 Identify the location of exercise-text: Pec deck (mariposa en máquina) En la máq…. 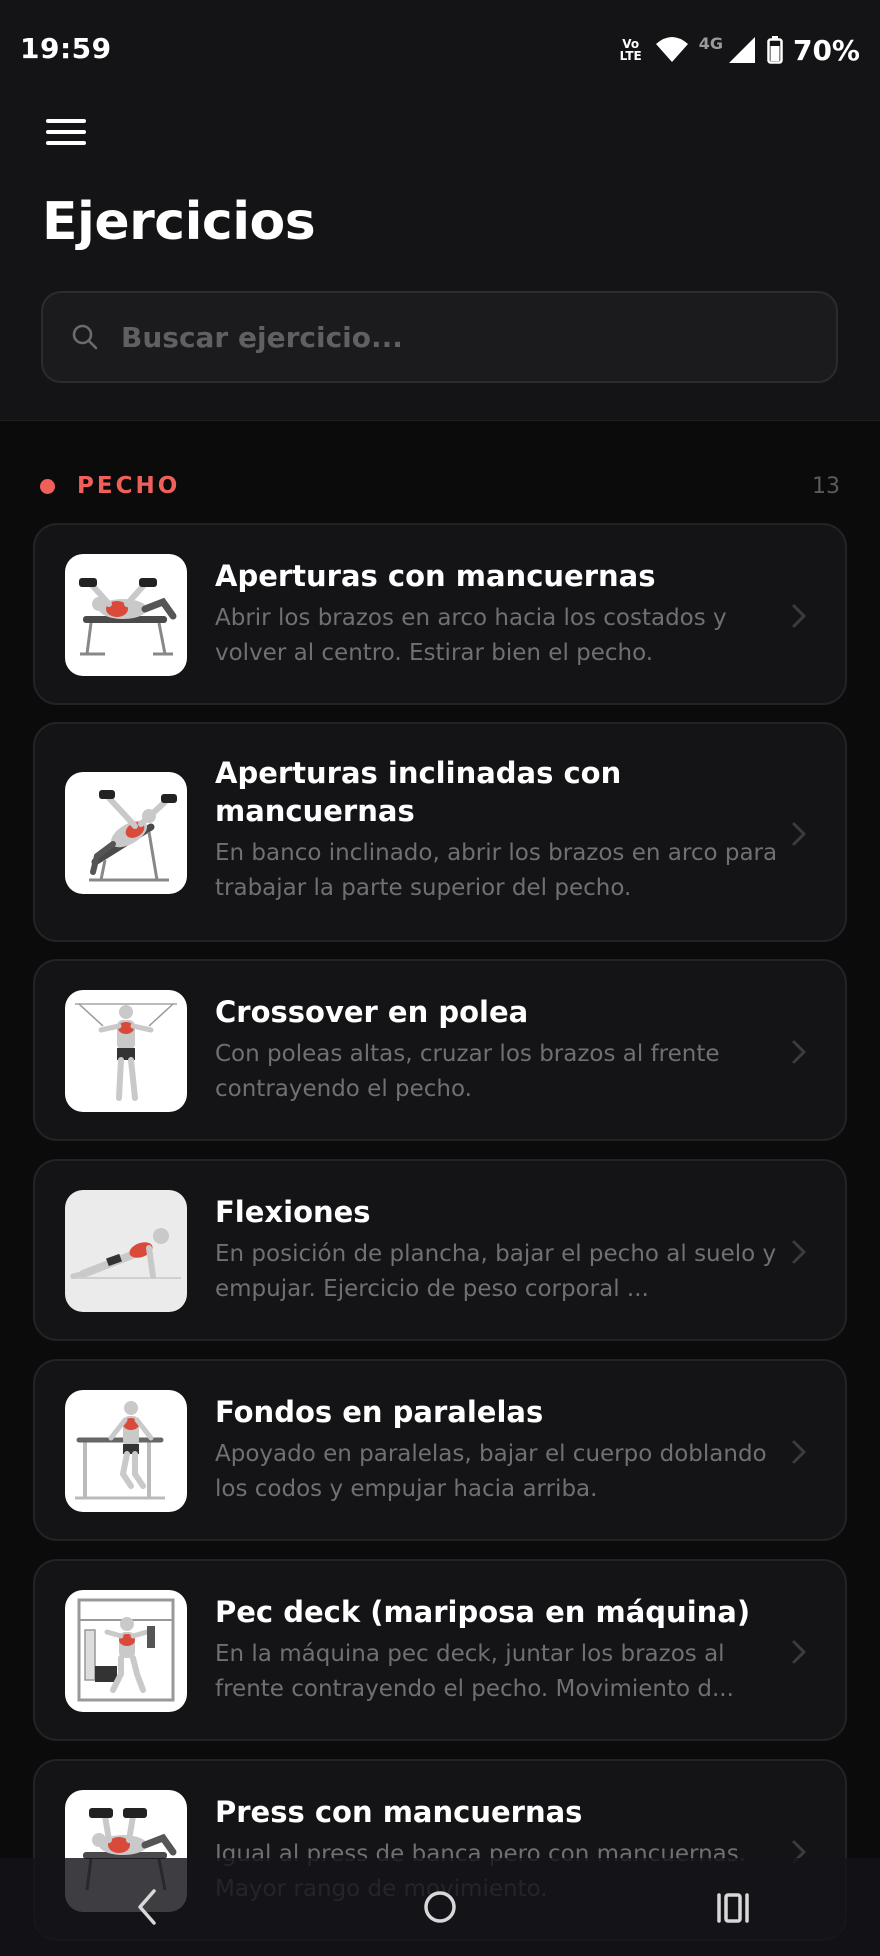
(500, 1650).